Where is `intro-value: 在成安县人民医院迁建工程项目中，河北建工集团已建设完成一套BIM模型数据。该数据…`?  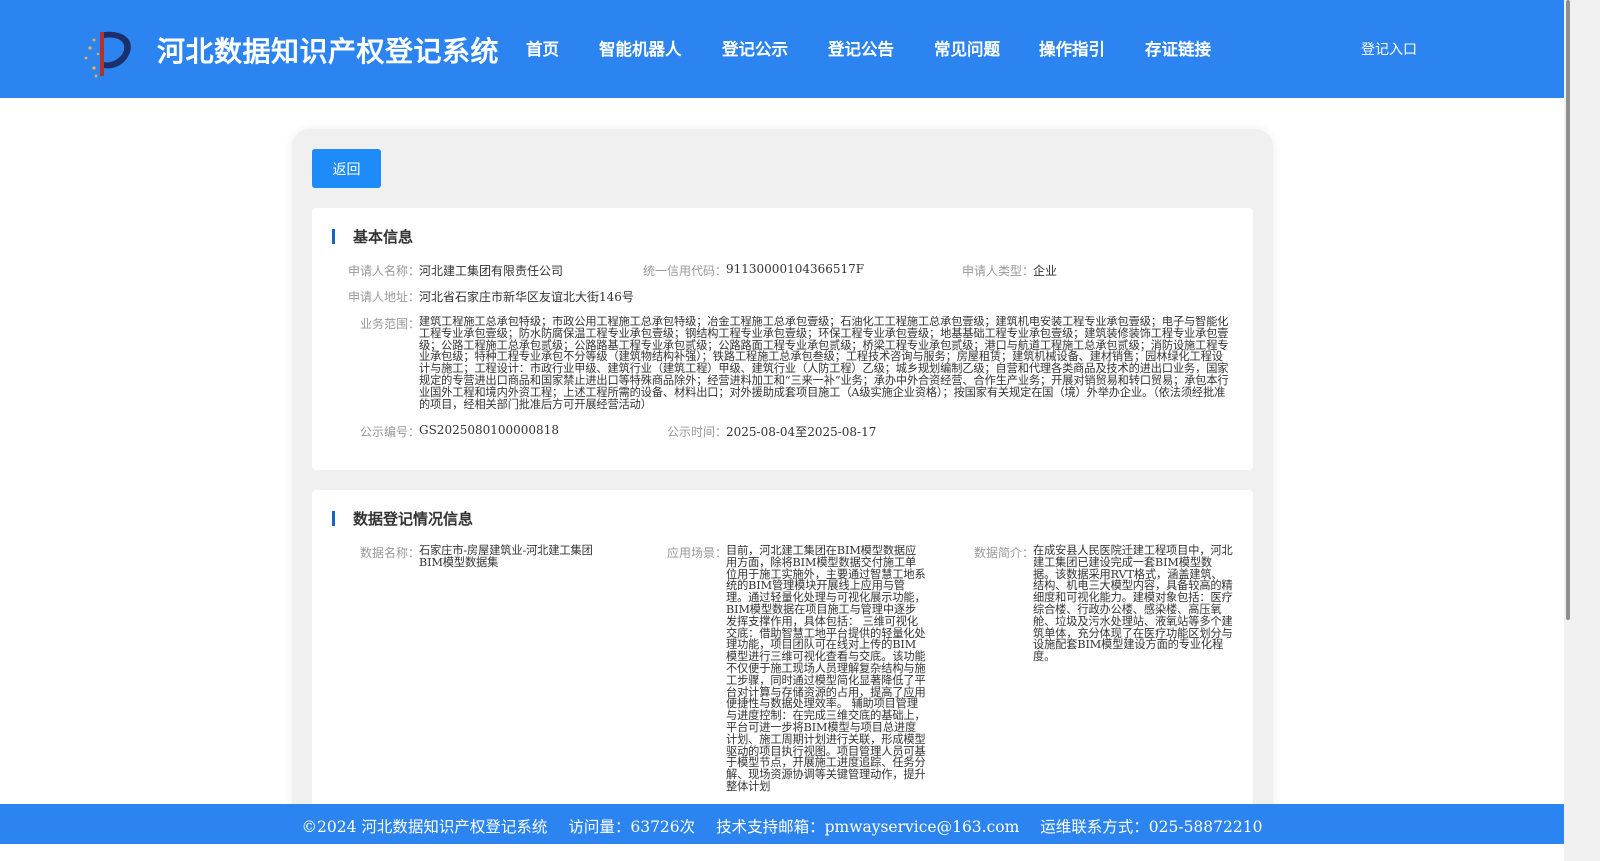 intro-value: 在成安县人民医院迁建工程项目中，河北建工集团已建设完成一套BIM模型数据。该数据… is located at coordinates (1133, 604).